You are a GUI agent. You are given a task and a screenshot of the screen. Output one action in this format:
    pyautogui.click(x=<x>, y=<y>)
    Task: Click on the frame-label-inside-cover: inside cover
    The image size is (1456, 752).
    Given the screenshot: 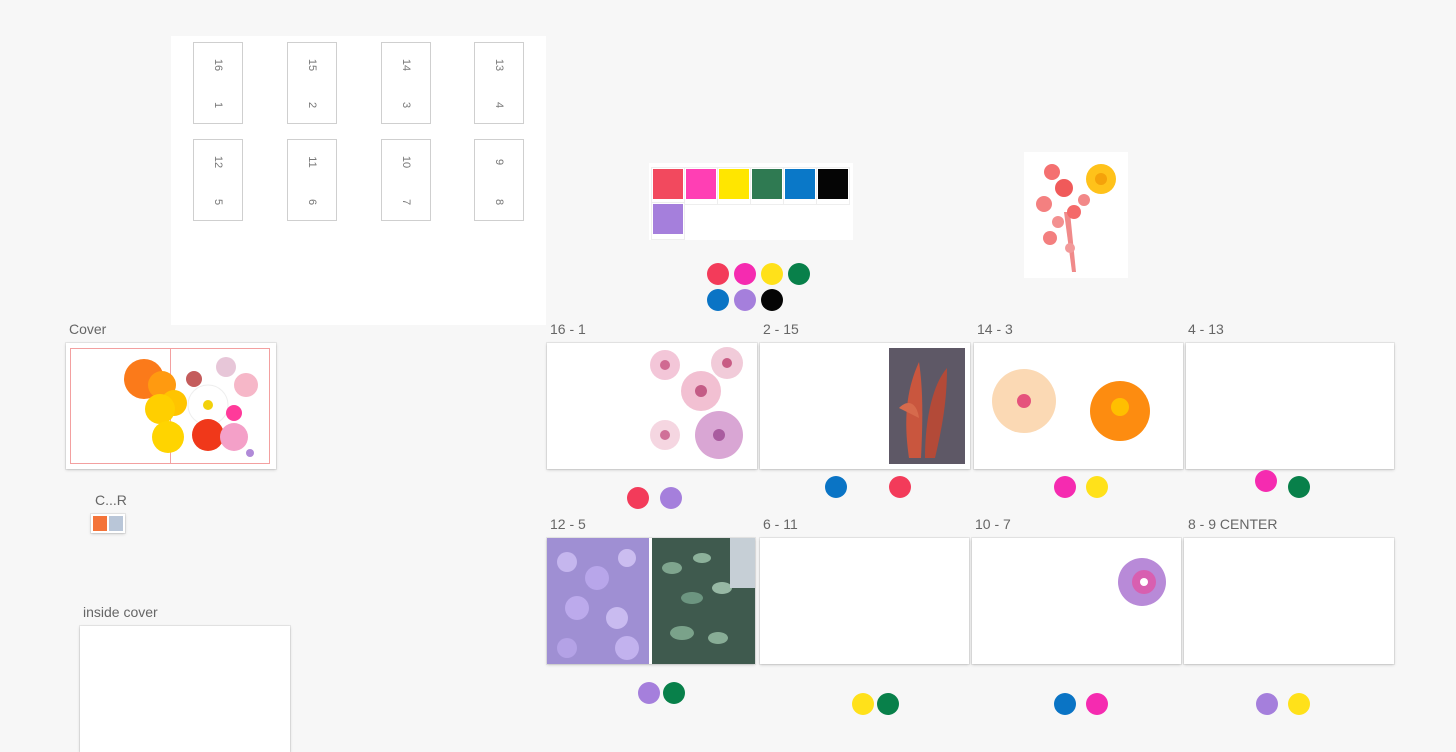 What is the action you would take?
    pyautogui.click(x=120, y=612)
    